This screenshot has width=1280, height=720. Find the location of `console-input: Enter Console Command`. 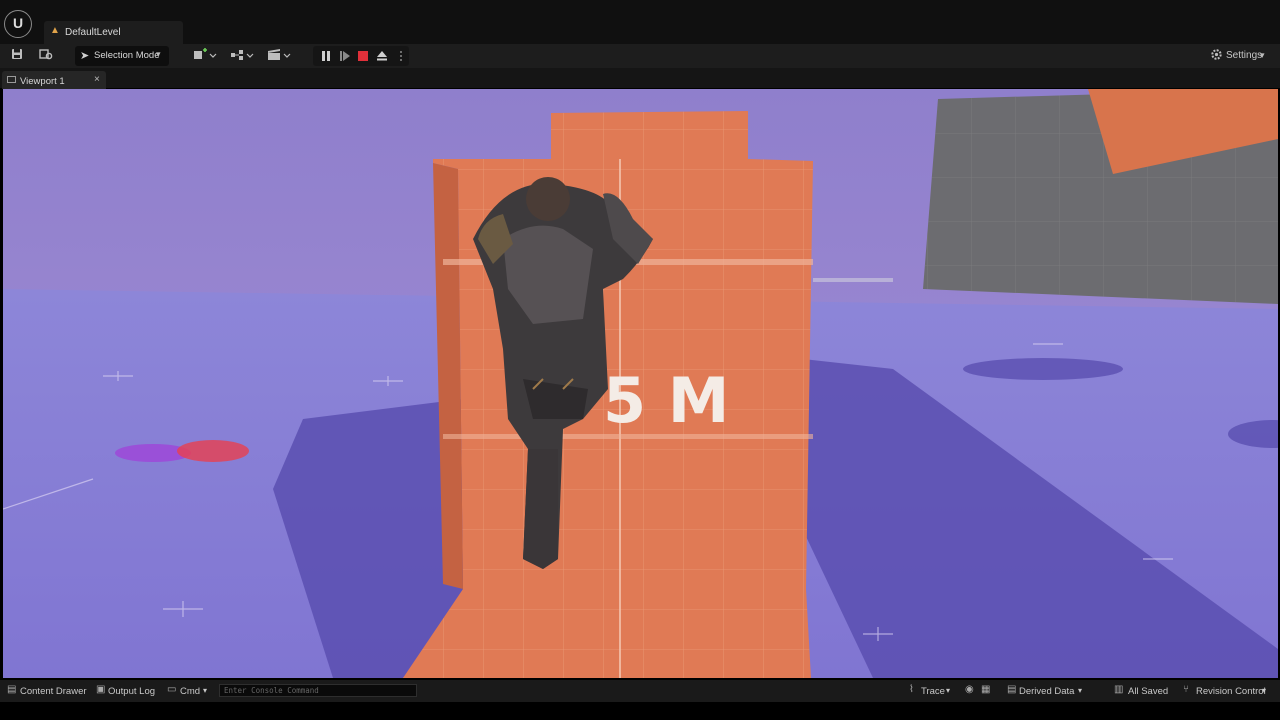

console-input: Enter Console Command is located at coordinates (318, 690).